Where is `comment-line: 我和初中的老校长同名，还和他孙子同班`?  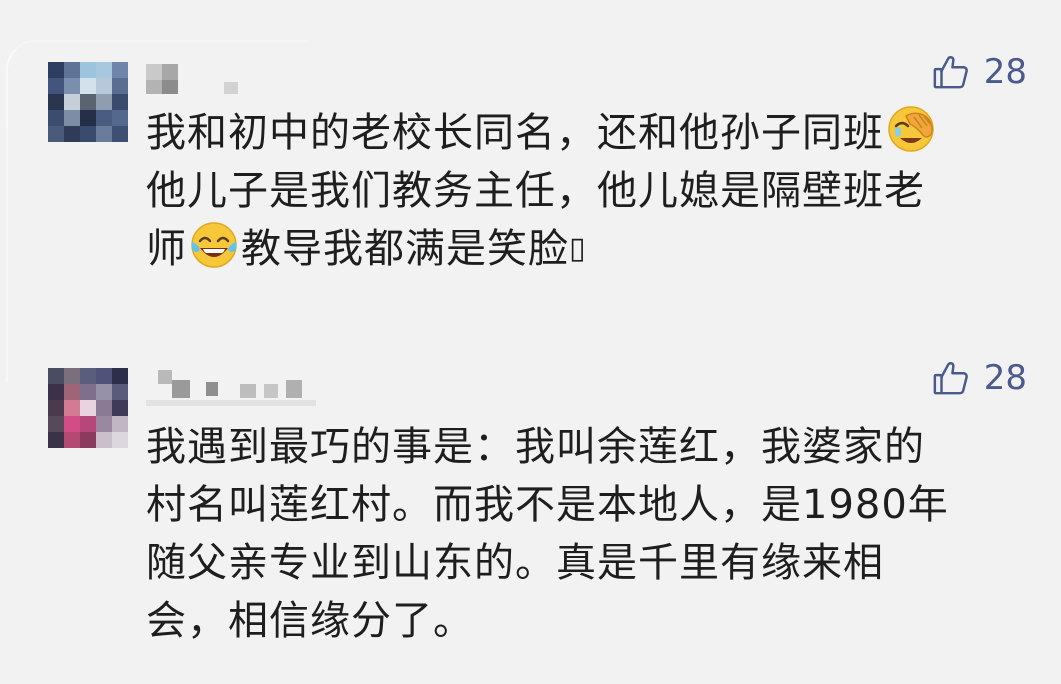 comment-line: 我和初中的老校长同名，还和他孙子同班 is located at coordinates (586, 133).